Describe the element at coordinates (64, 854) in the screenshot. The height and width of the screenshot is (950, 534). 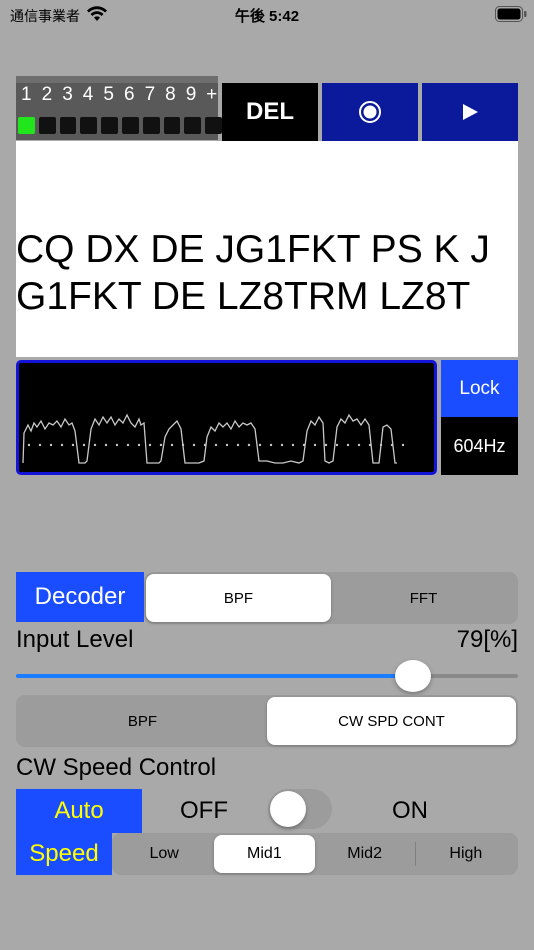
I see `speed-label: Speed` at that location.